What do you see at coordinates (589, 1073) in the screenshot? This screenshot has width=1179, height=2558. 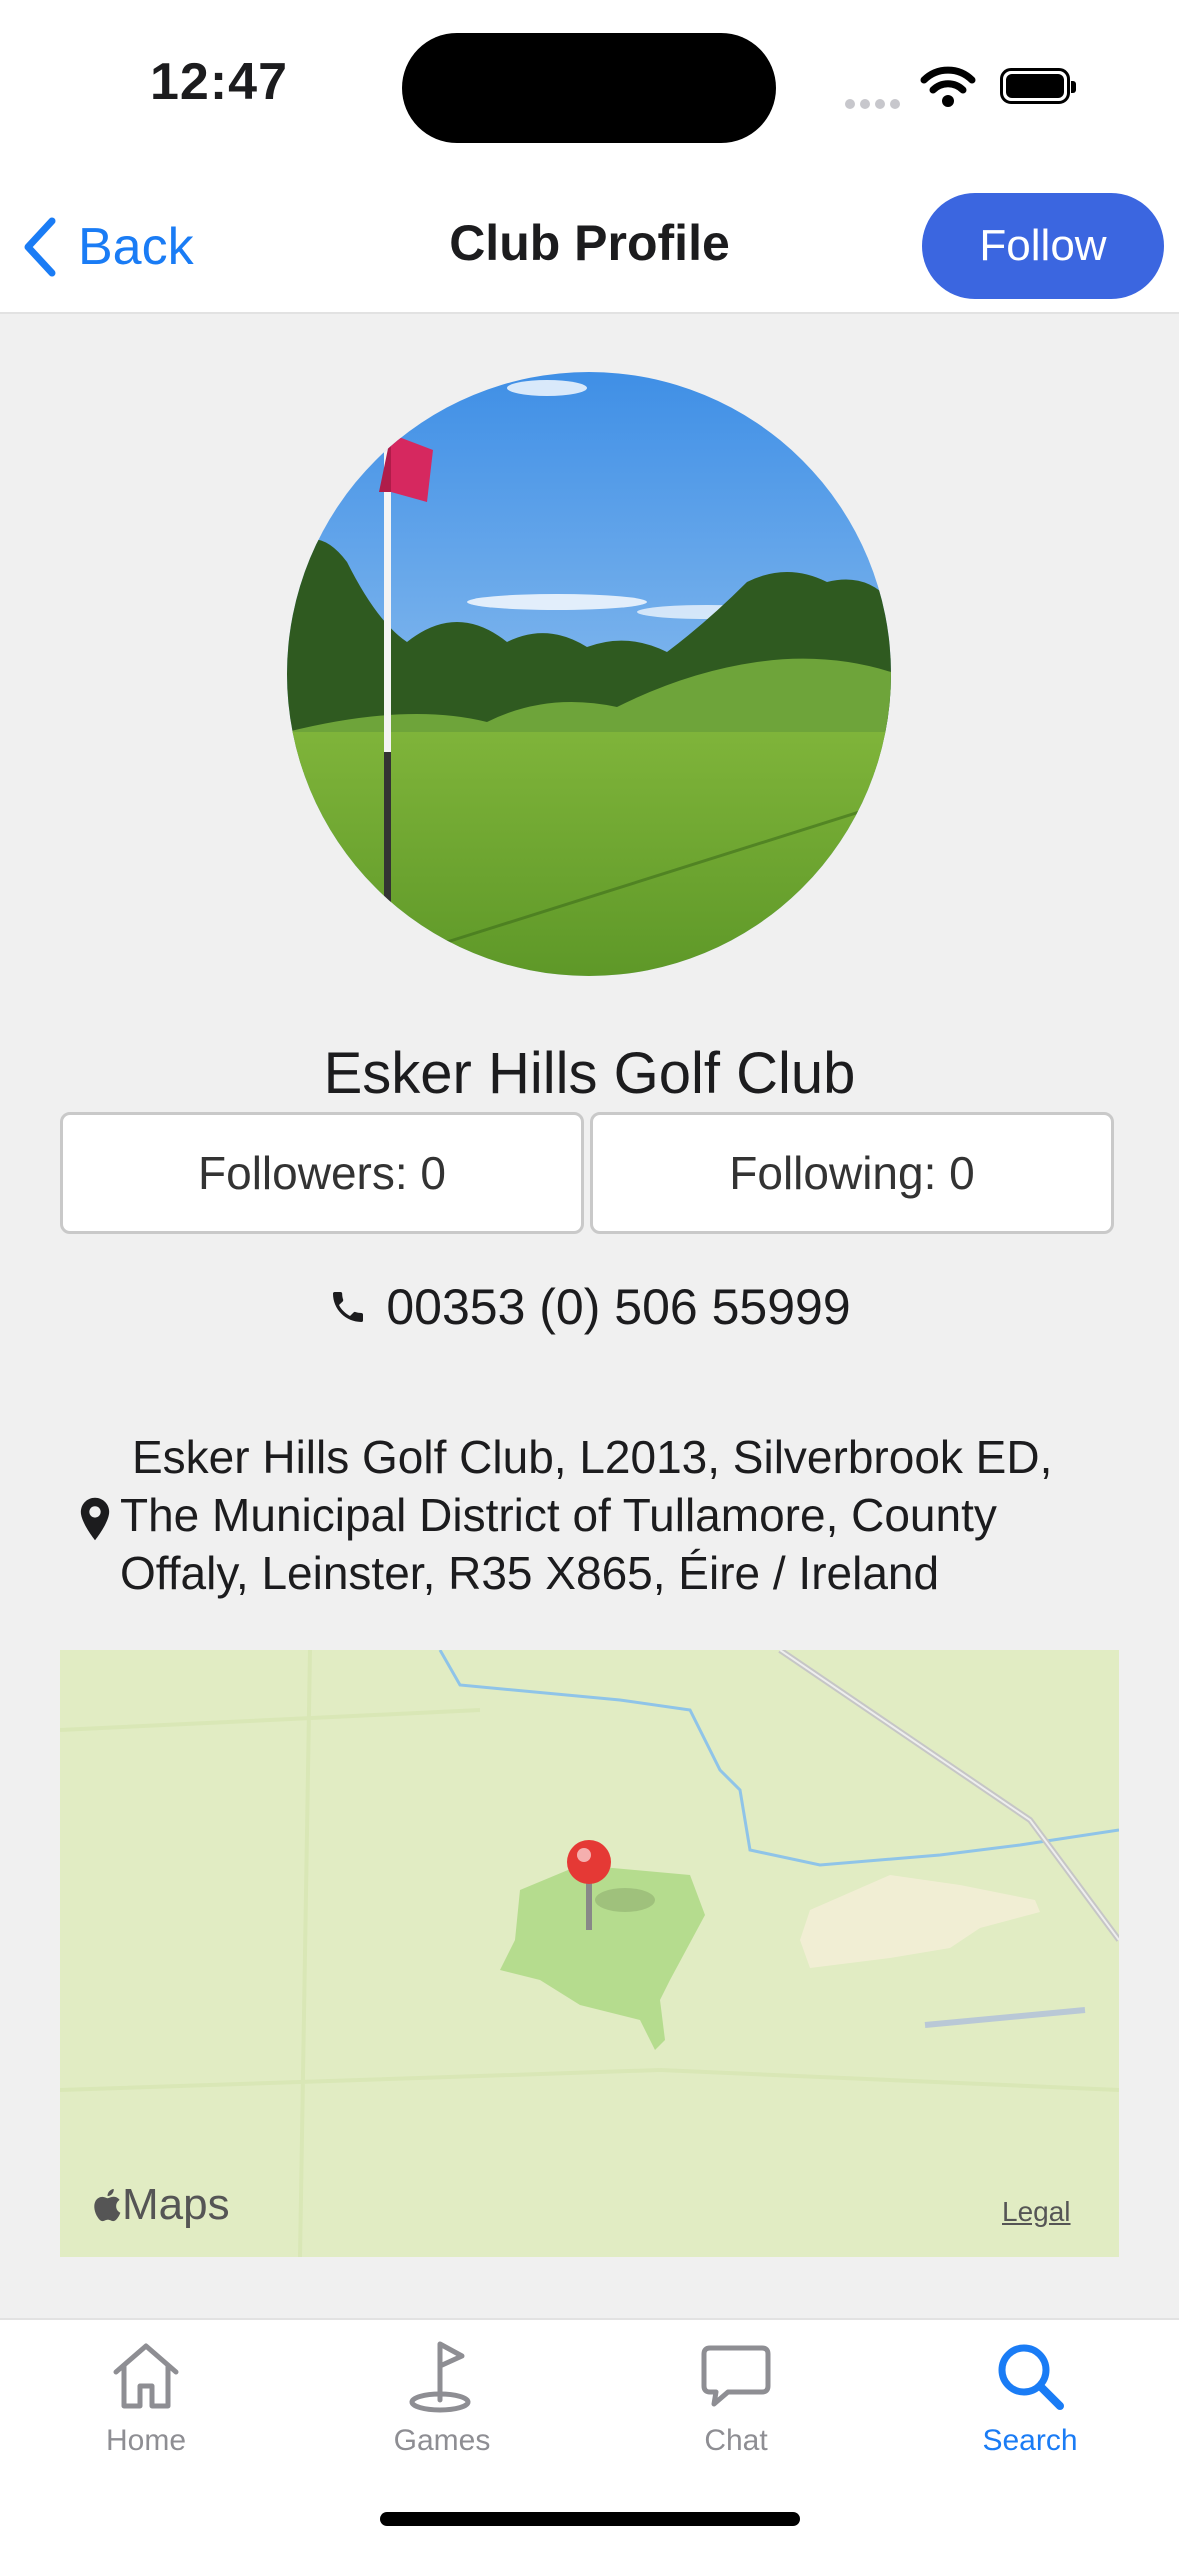 I see `club-name: Esker Hills Golf Club` at bounding box center [589, 1073].